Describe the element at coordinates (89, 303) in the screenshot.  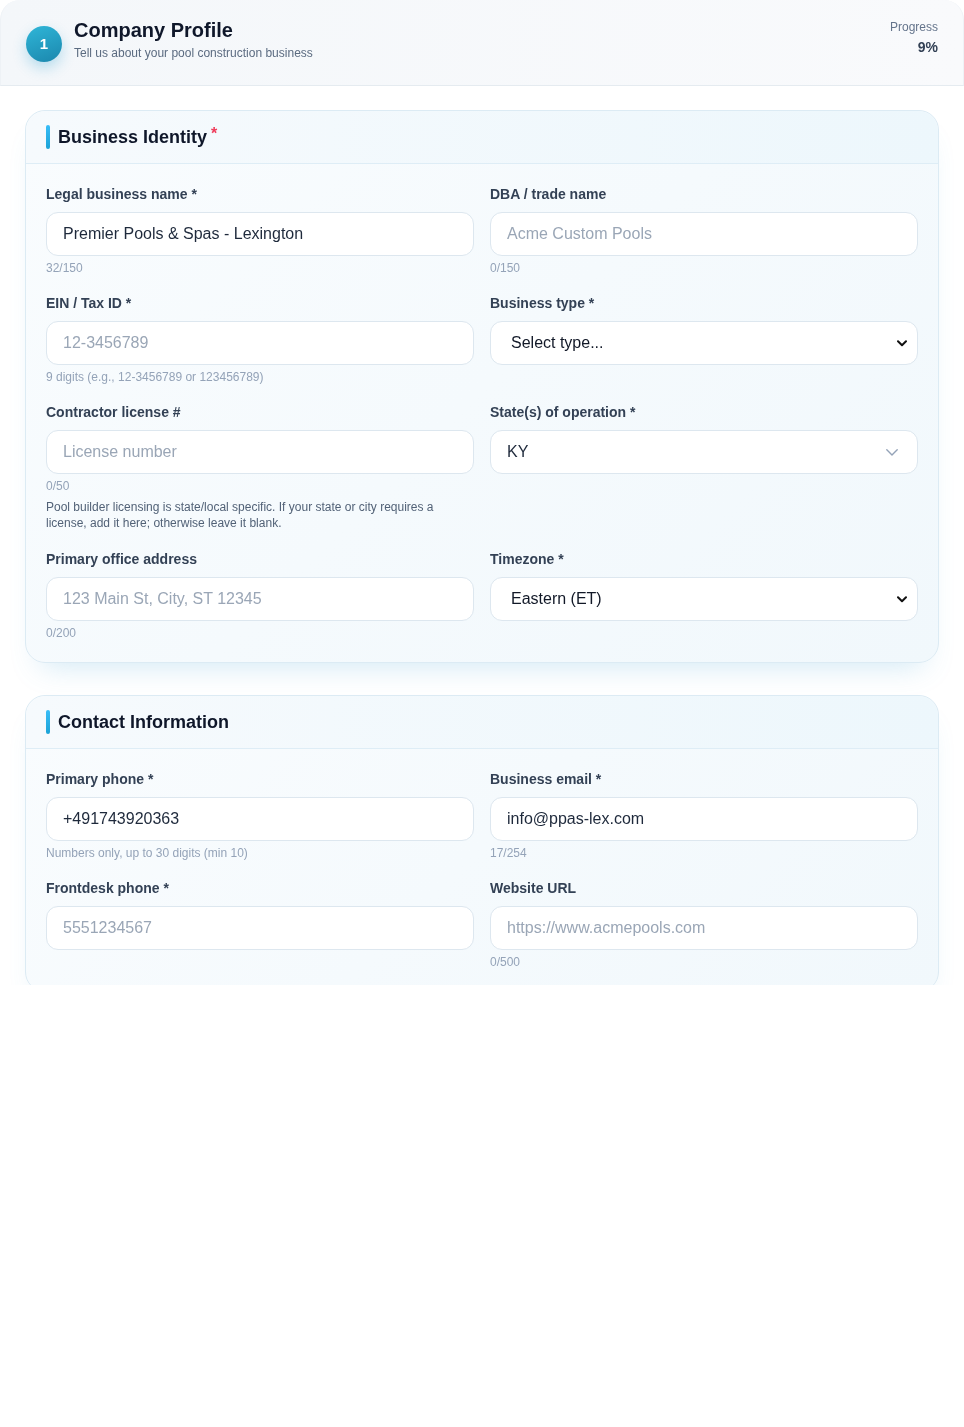
I see `field-label: EIN / Tax ID *` at that location.